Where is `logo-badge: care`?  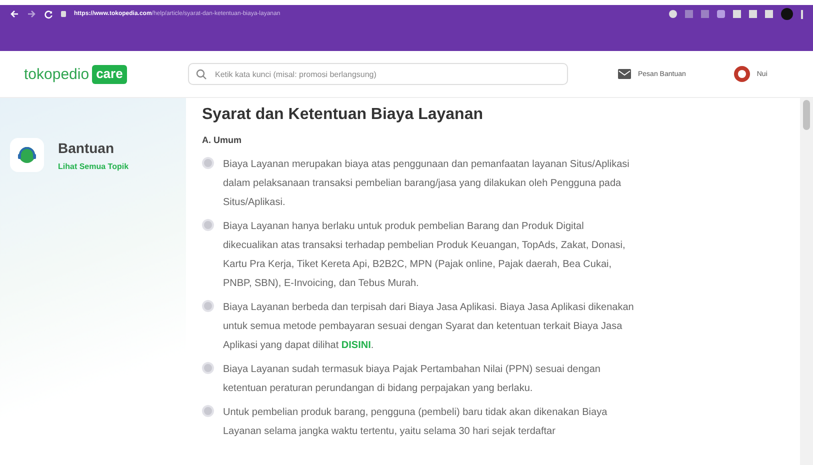 logo-badge: care is located at coordinates (109, 74).